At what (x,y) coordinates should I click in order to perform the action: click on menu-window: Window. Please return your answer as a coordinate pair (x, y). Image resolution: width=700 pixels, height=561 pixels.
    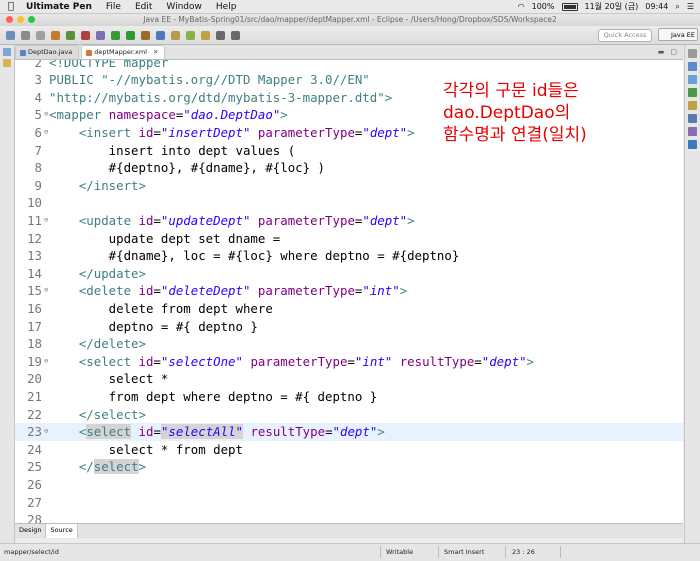
    Looking at the image, I should click on (184, 7).